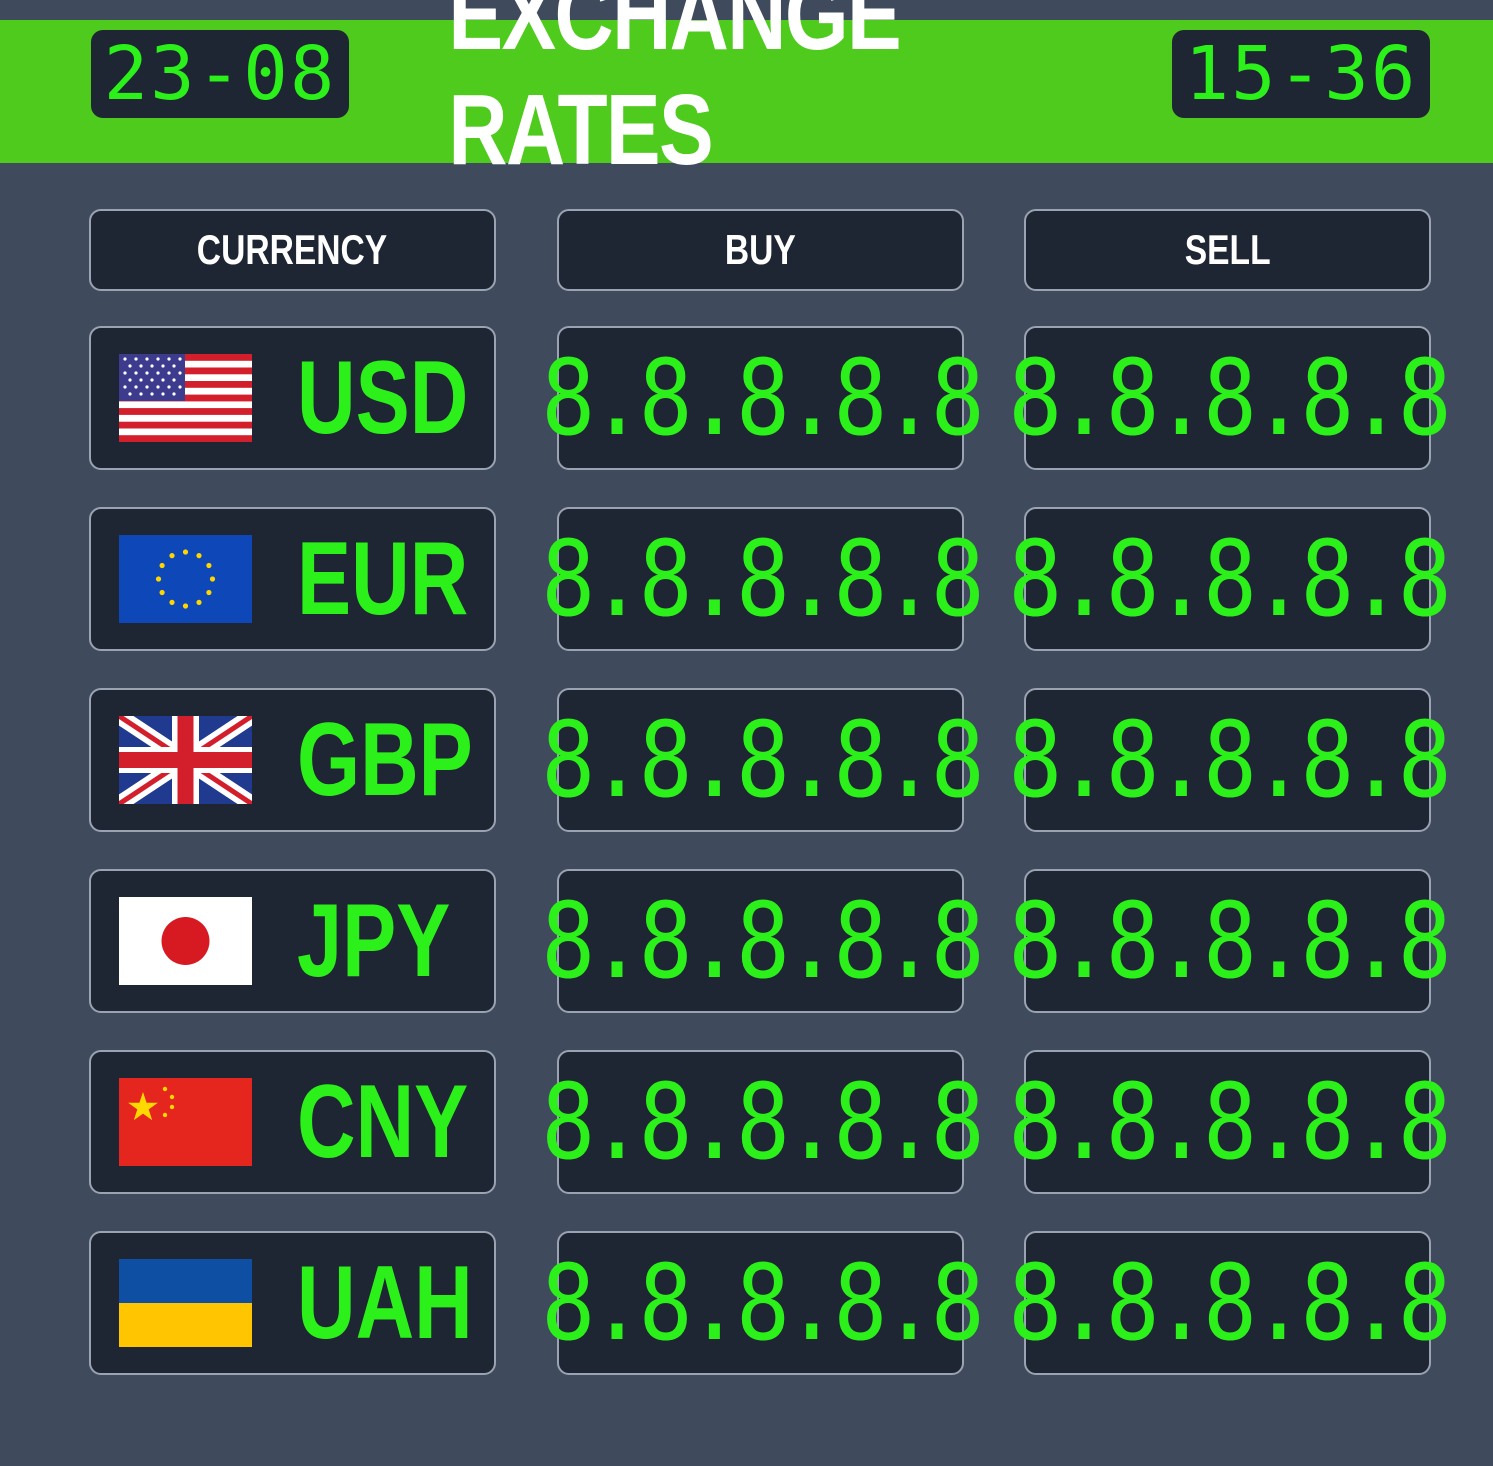  What do you see at coordinates (385, 1302) in the screenshot?
I see `currency-code: UAH` at bounding box center [385, 1302].